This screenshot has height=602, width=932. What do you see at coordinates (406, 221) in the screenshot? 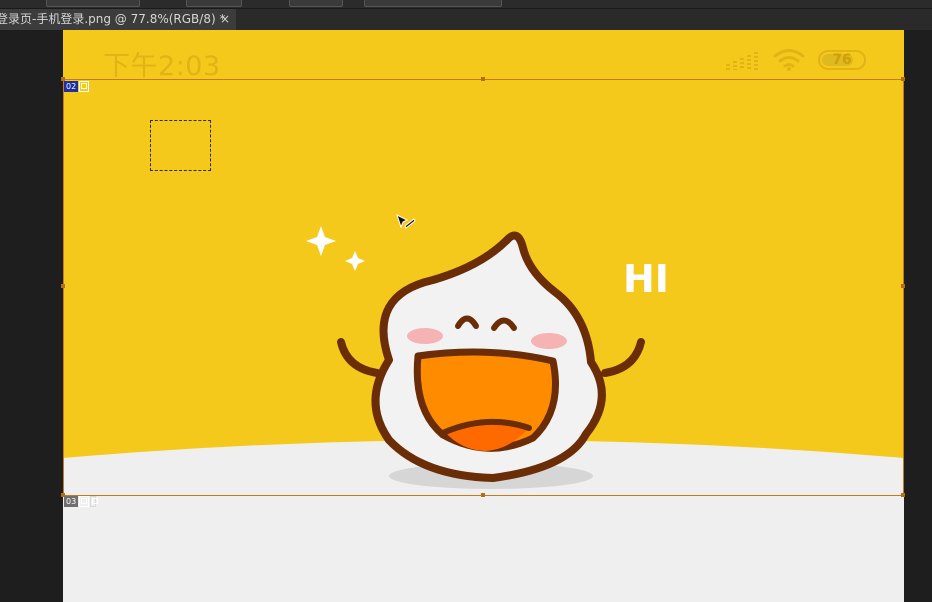
I see `pen-cursor-icon` at bounding box center [406, 221].